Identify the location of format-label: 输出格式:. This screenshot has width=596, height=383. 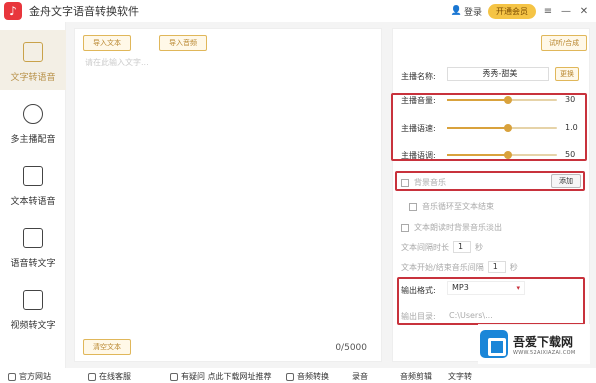
(418, 290).